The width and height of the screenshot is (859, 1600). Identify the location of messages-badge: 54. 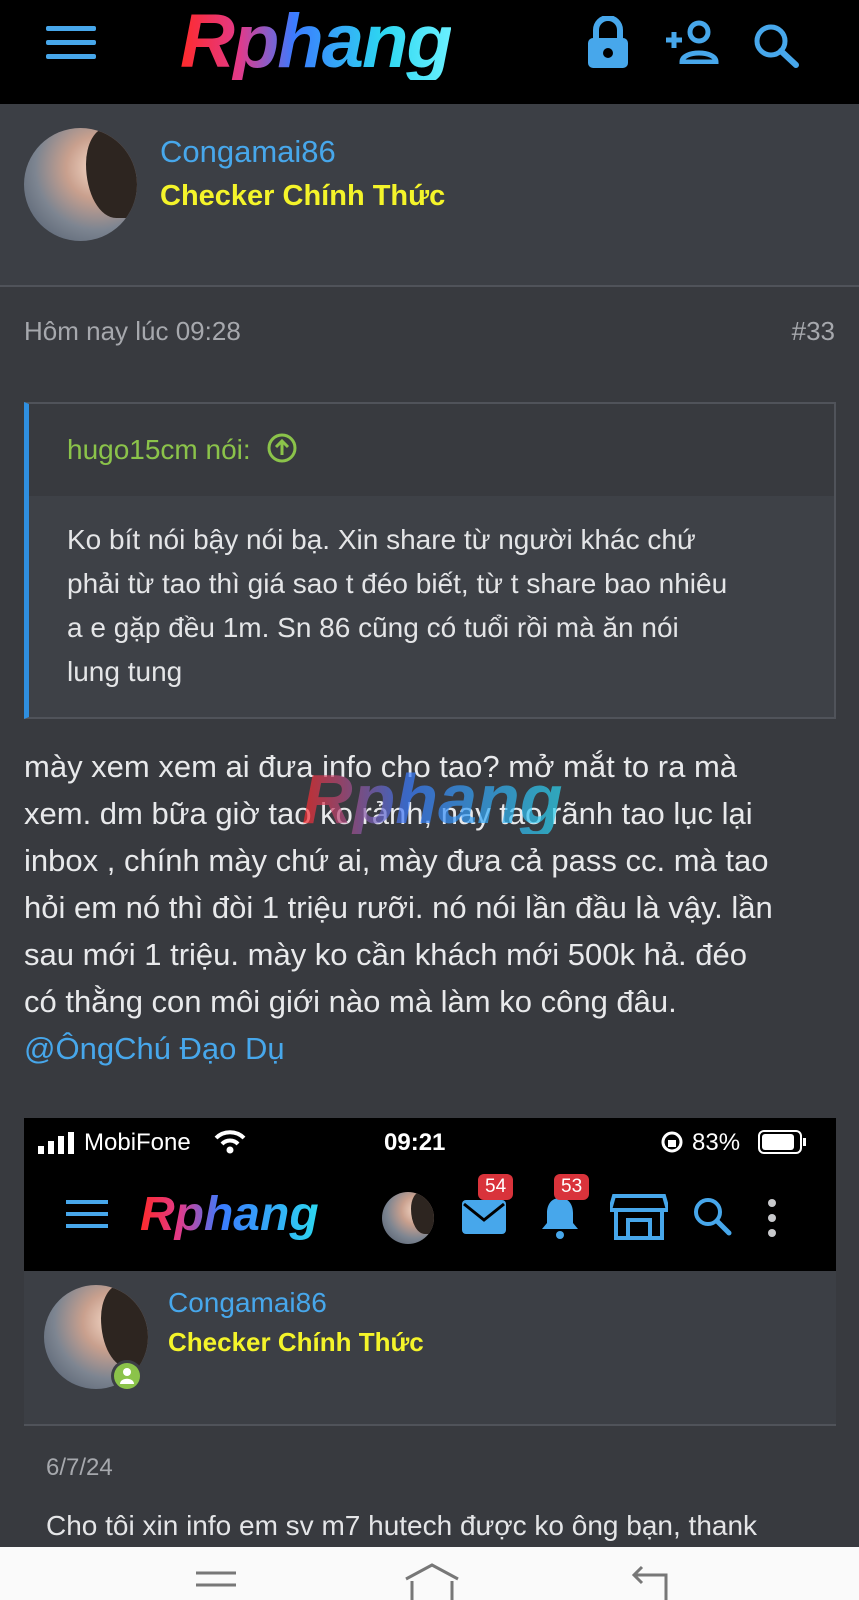
(496, 1187).